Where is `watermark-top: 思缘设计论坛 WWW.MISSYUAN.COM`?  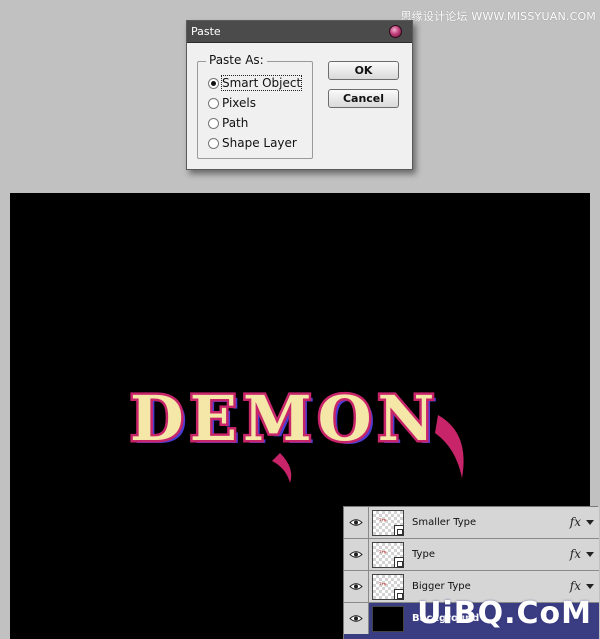 watermark-top: 思缘设计论坛 WWW.MISSYUAN.COM is located at coordinates (498, 16).